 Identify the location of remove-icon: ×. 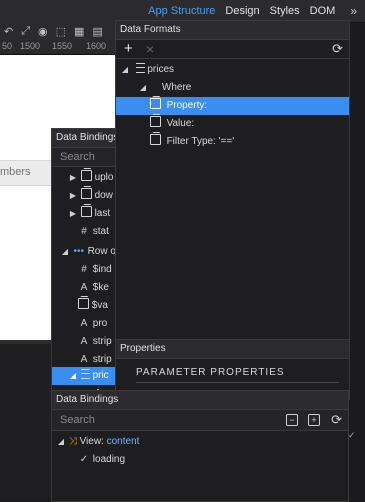
(150, 49).